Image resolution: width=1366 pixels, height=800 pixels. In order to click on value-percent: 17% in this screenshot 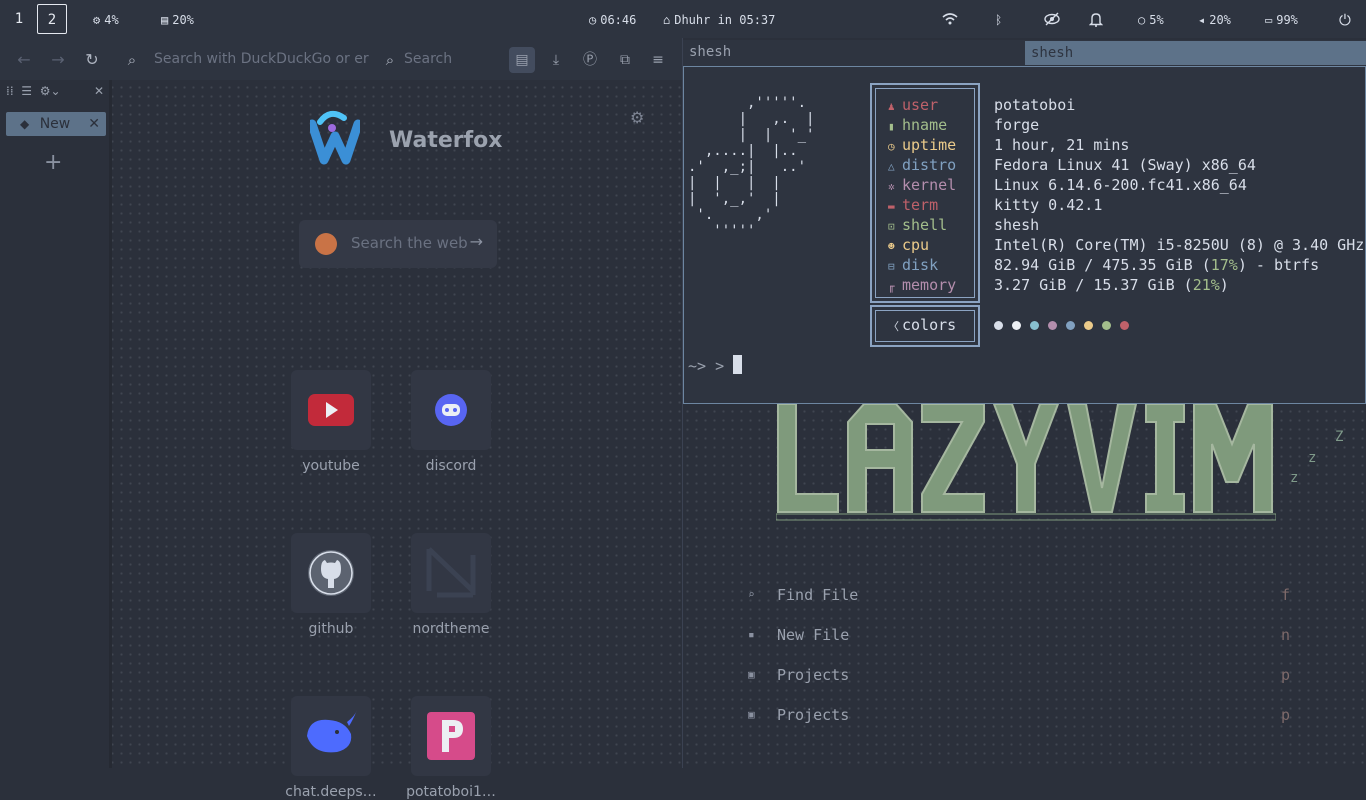, I will do `click(1224, 265)`.